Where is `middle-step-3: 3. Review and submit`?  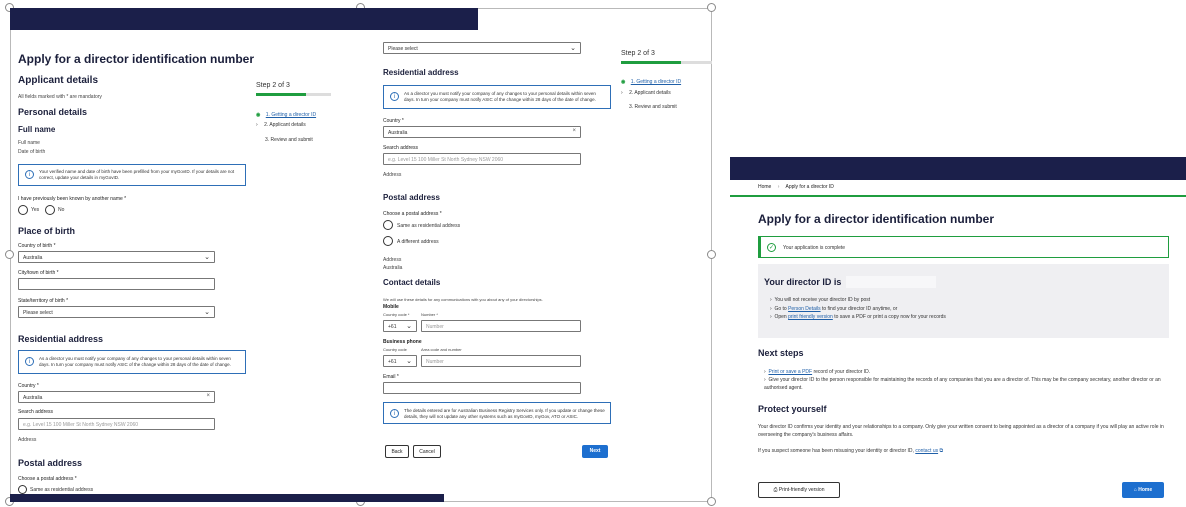 middle-step-3: 3. Review and submit is located at coordinates (653, 107).